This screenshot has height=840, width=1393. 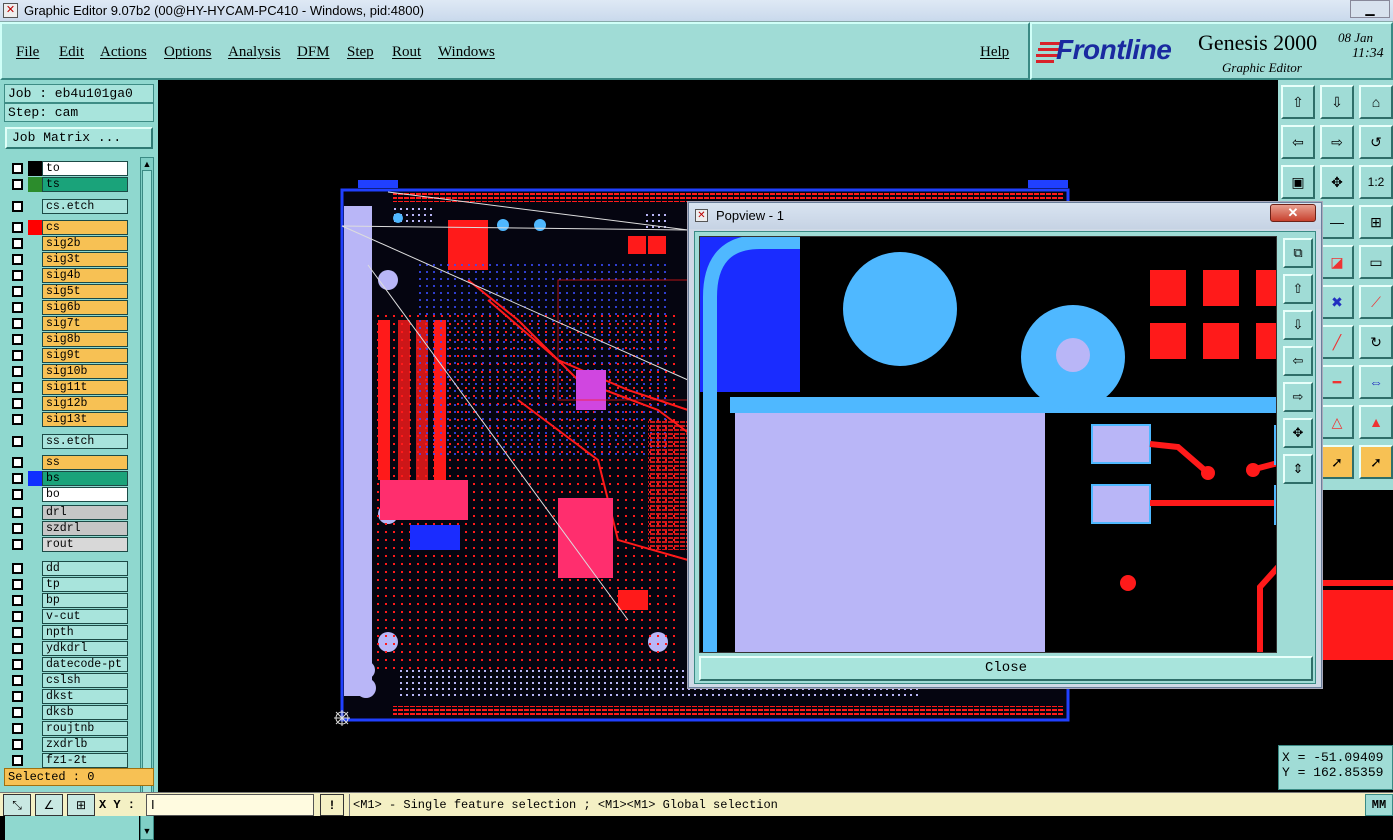 What do you see at coordinates (68, 479) in the screenshot?
I see `layer-row: bs` at bounding box center [68, 479].